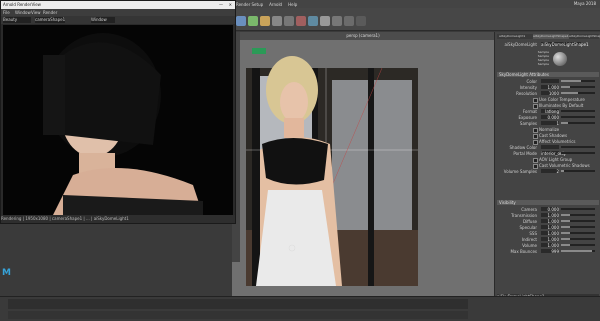  Describe the element at coordinates (557, 141) in the screenshot. I see `checkbox-label: Affect Volumetrics` at that location.